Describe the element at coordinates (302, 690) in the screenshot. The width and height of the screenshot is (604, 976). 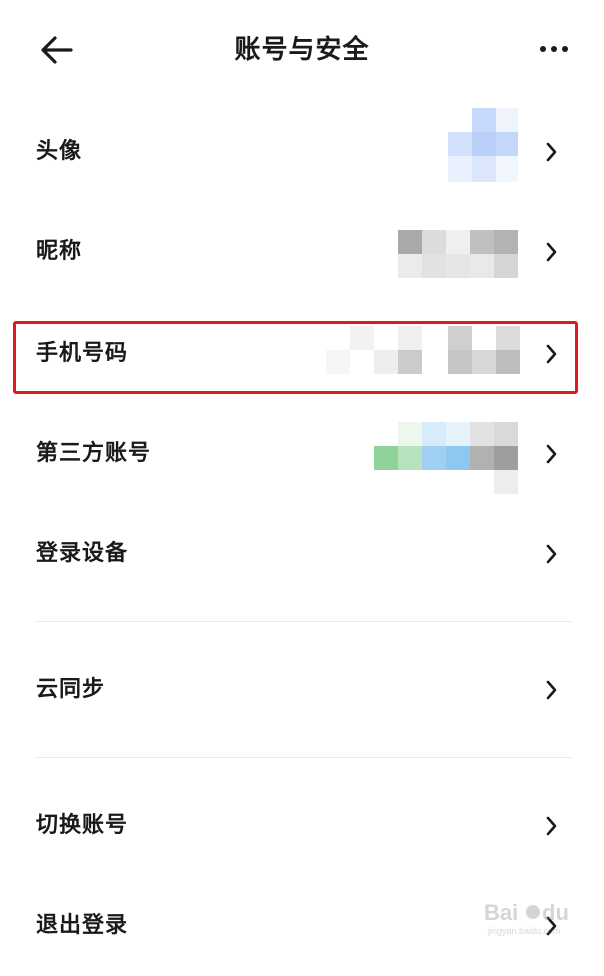
I see `row-cloud-sync: 云同步` at that location.